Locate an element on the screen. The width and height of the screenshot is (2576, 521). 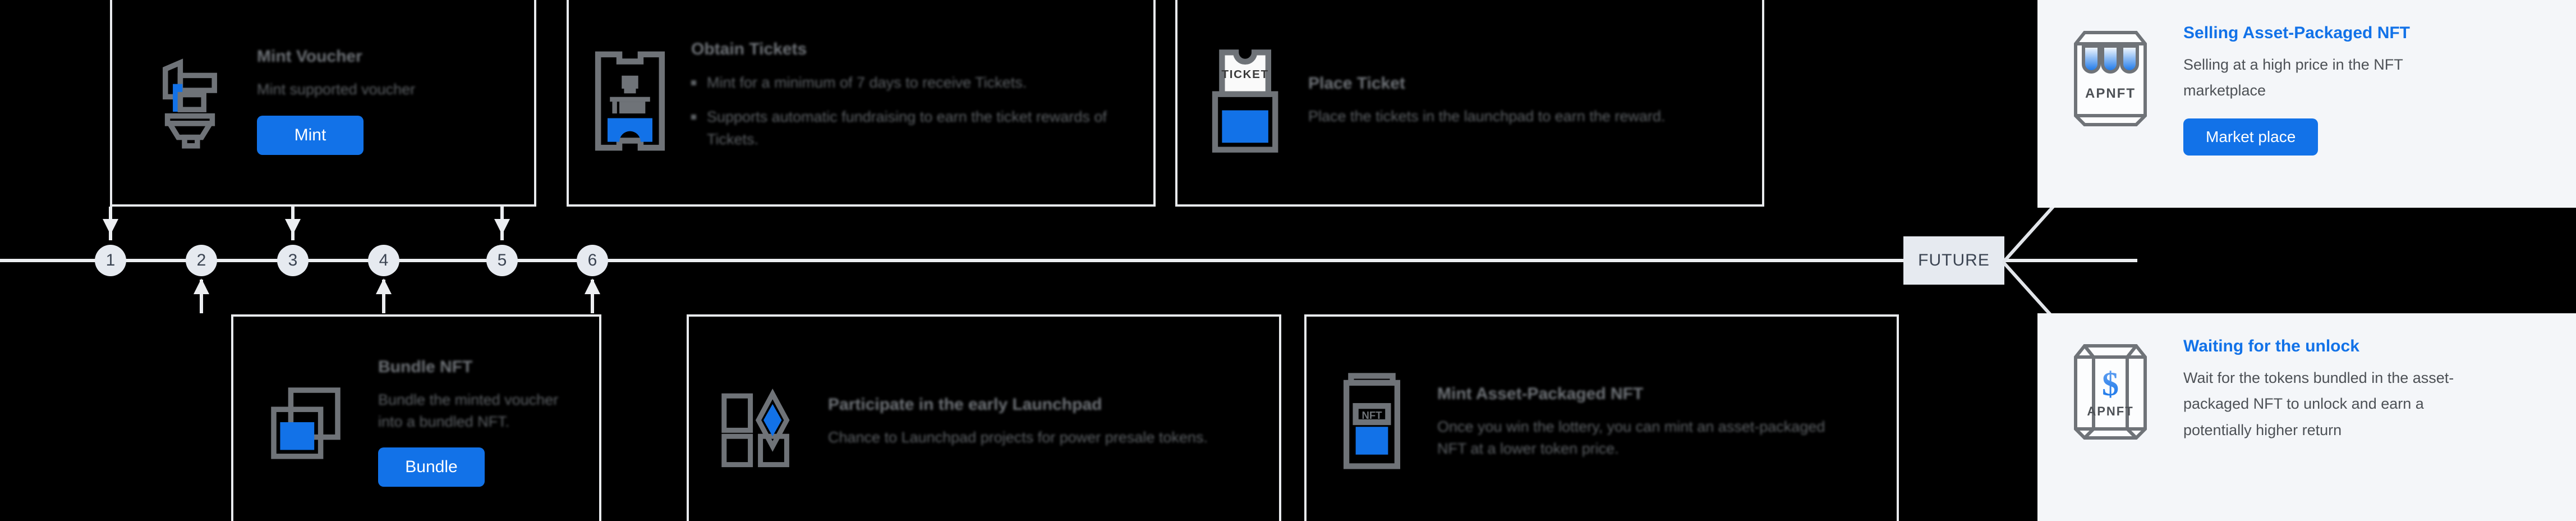
launchpad-grid-icon is located at coordinates (758, 422).